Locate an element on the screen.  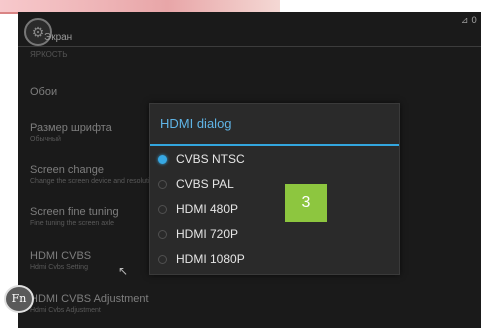
radio-selected-icon is located at coordinates (162, 159).